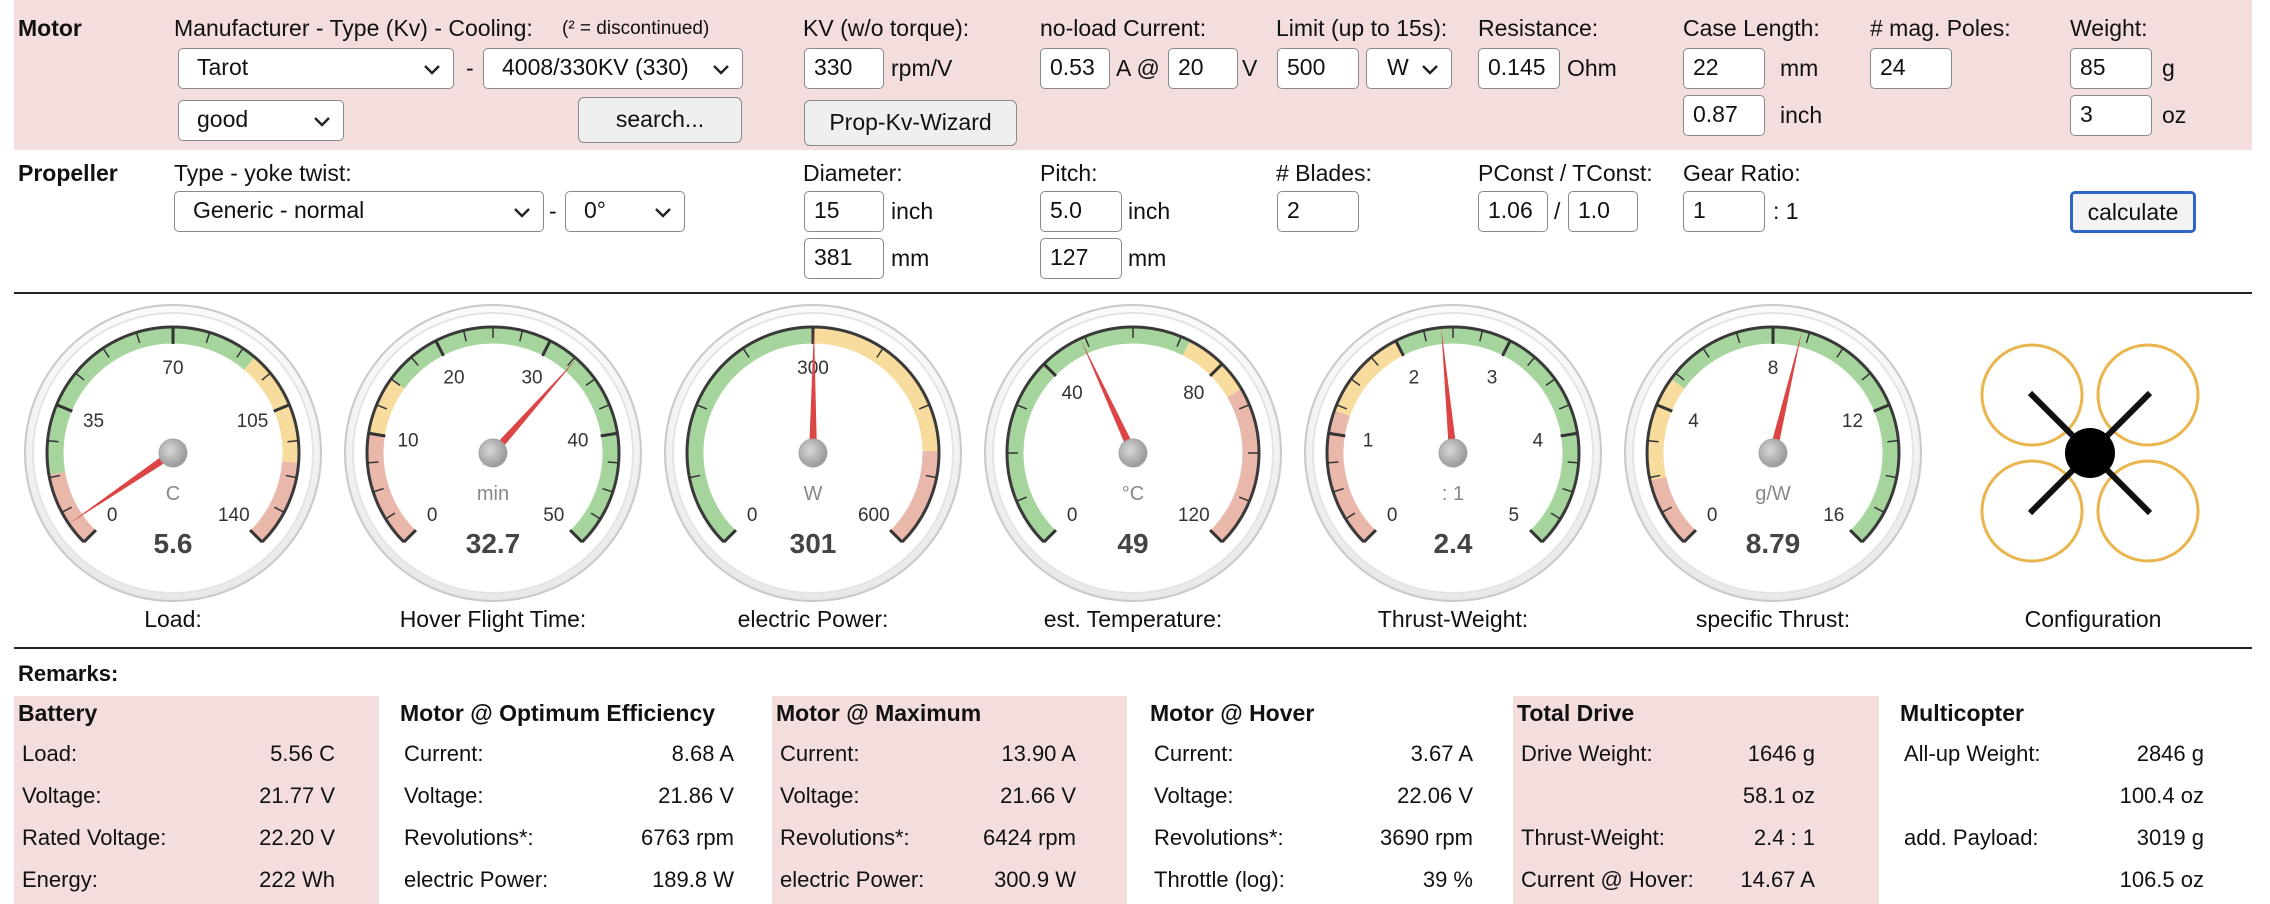 This screenshot has width=2270, height=904. Describe the element at coordinates (261, 120) in the screenshot. I see `cooling-select: good` at that location.